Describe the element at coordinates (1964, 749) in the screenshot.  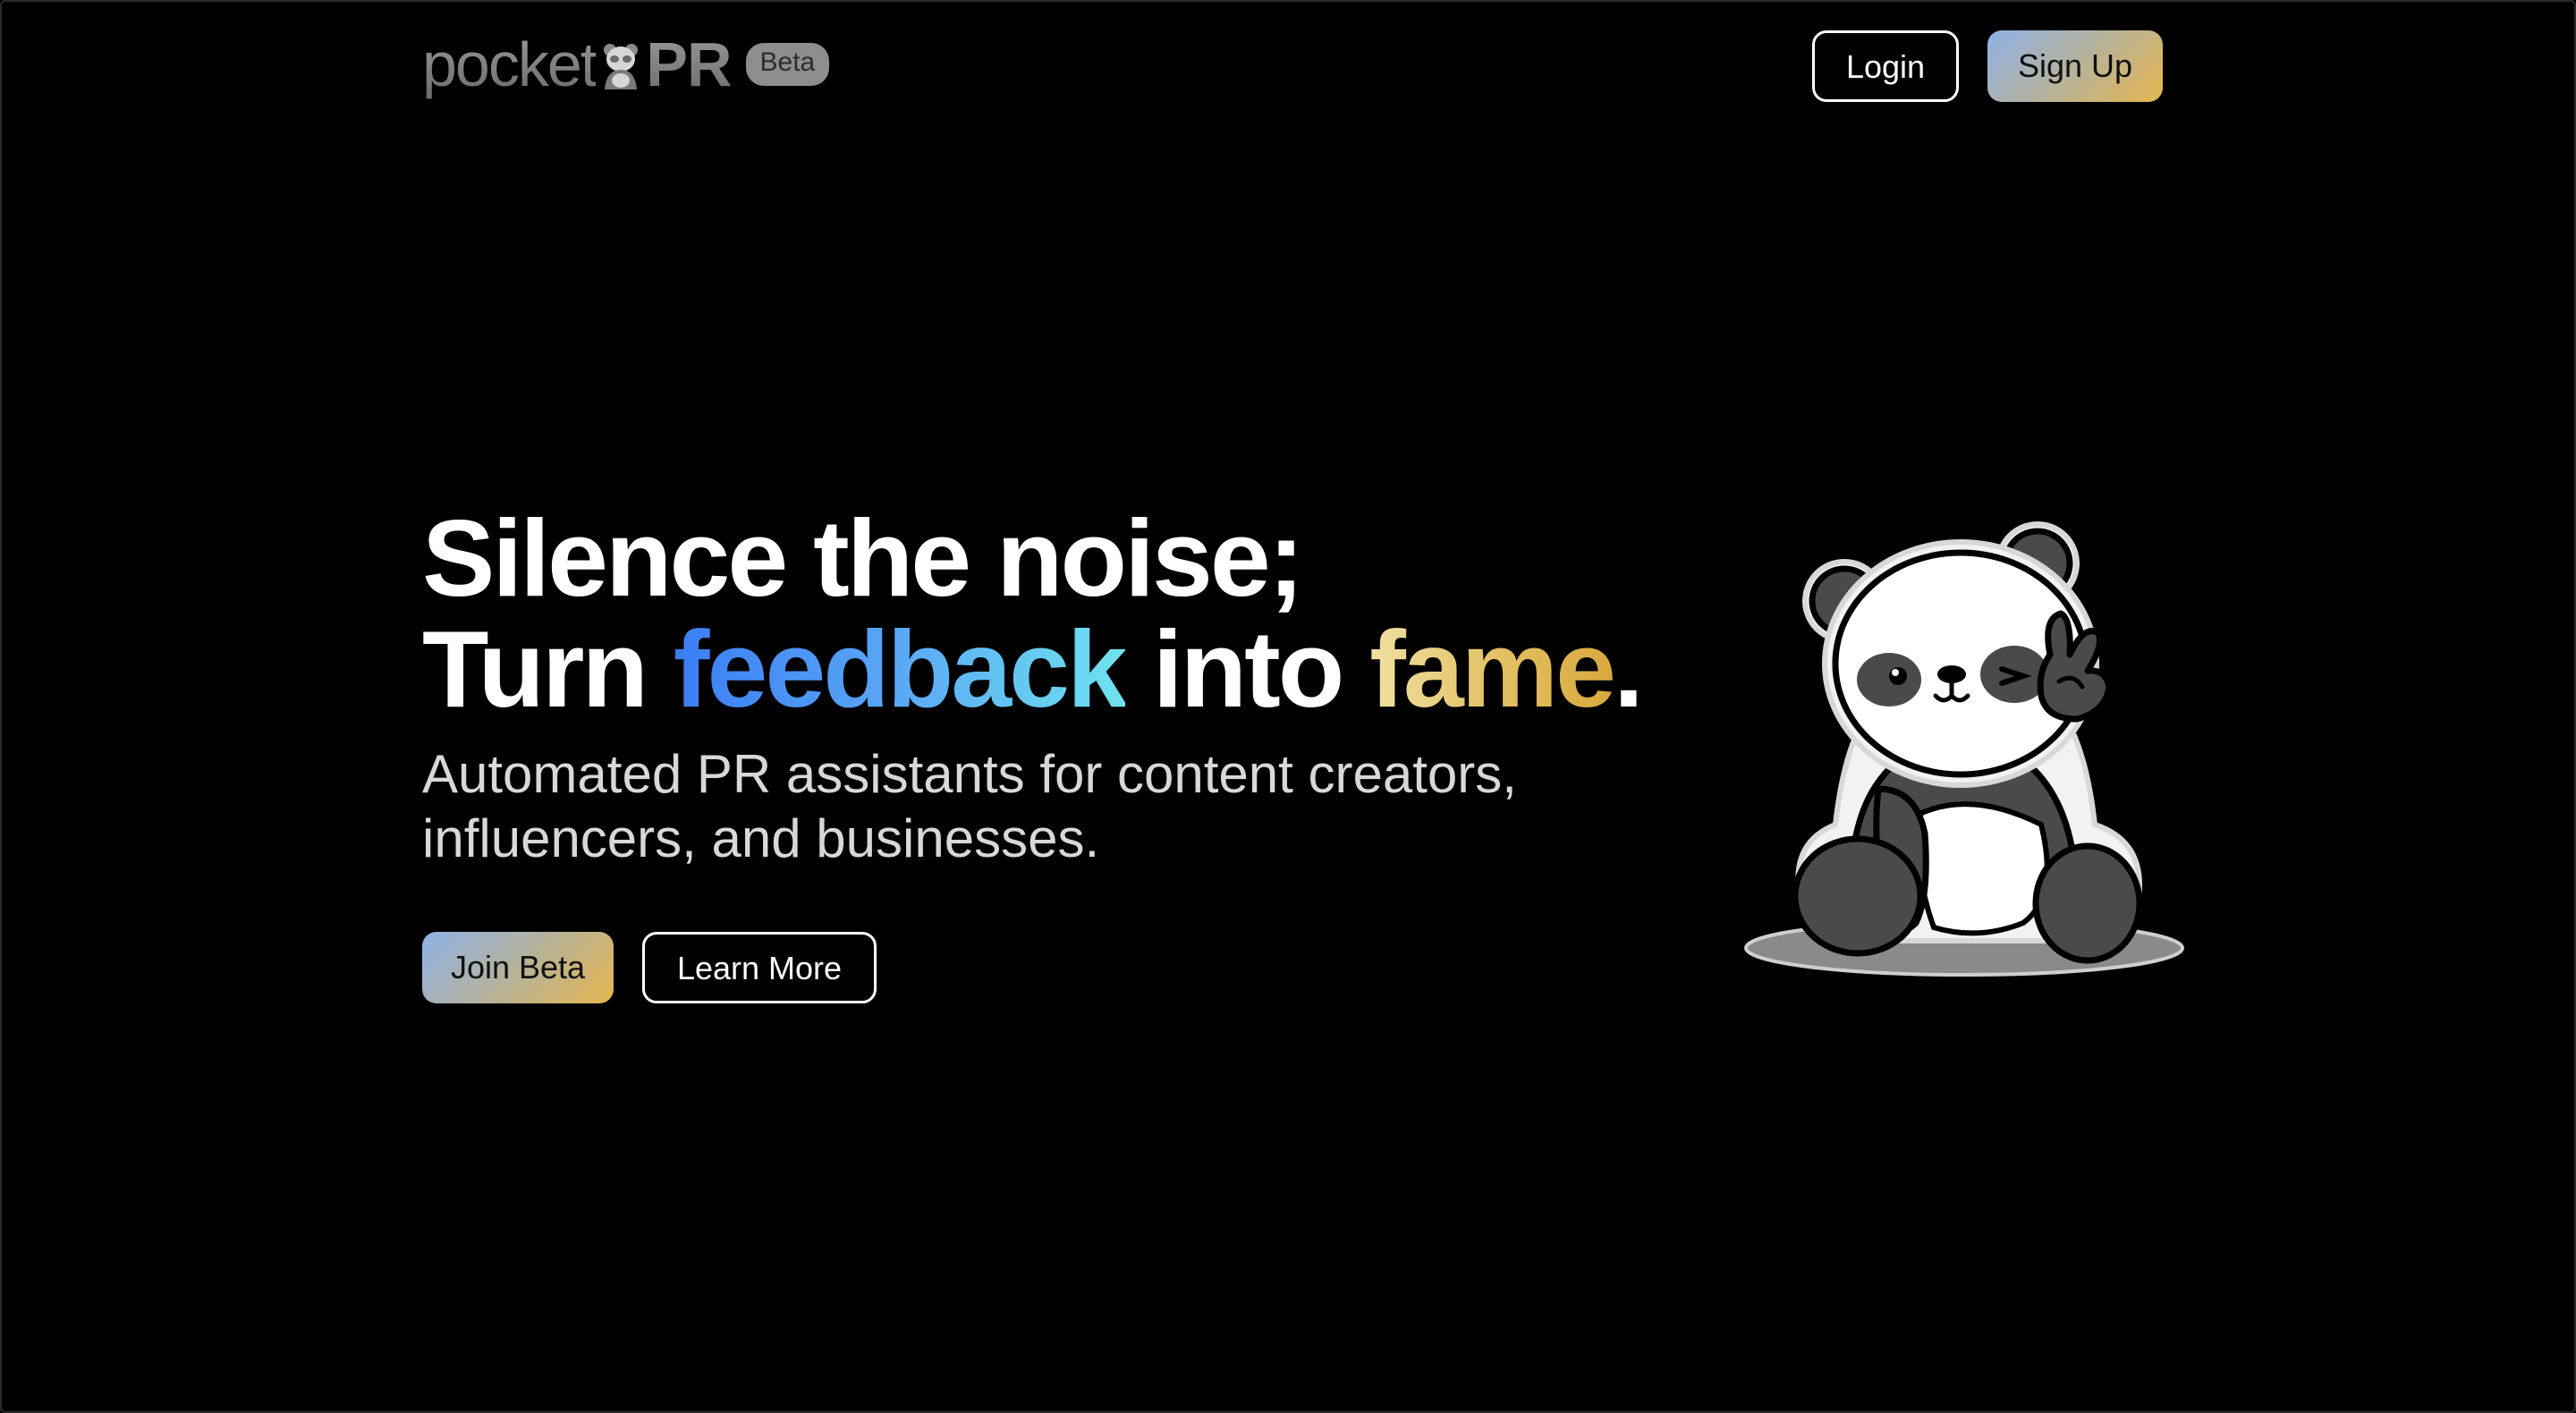
I see `panda-mascot-illustration` at that location.